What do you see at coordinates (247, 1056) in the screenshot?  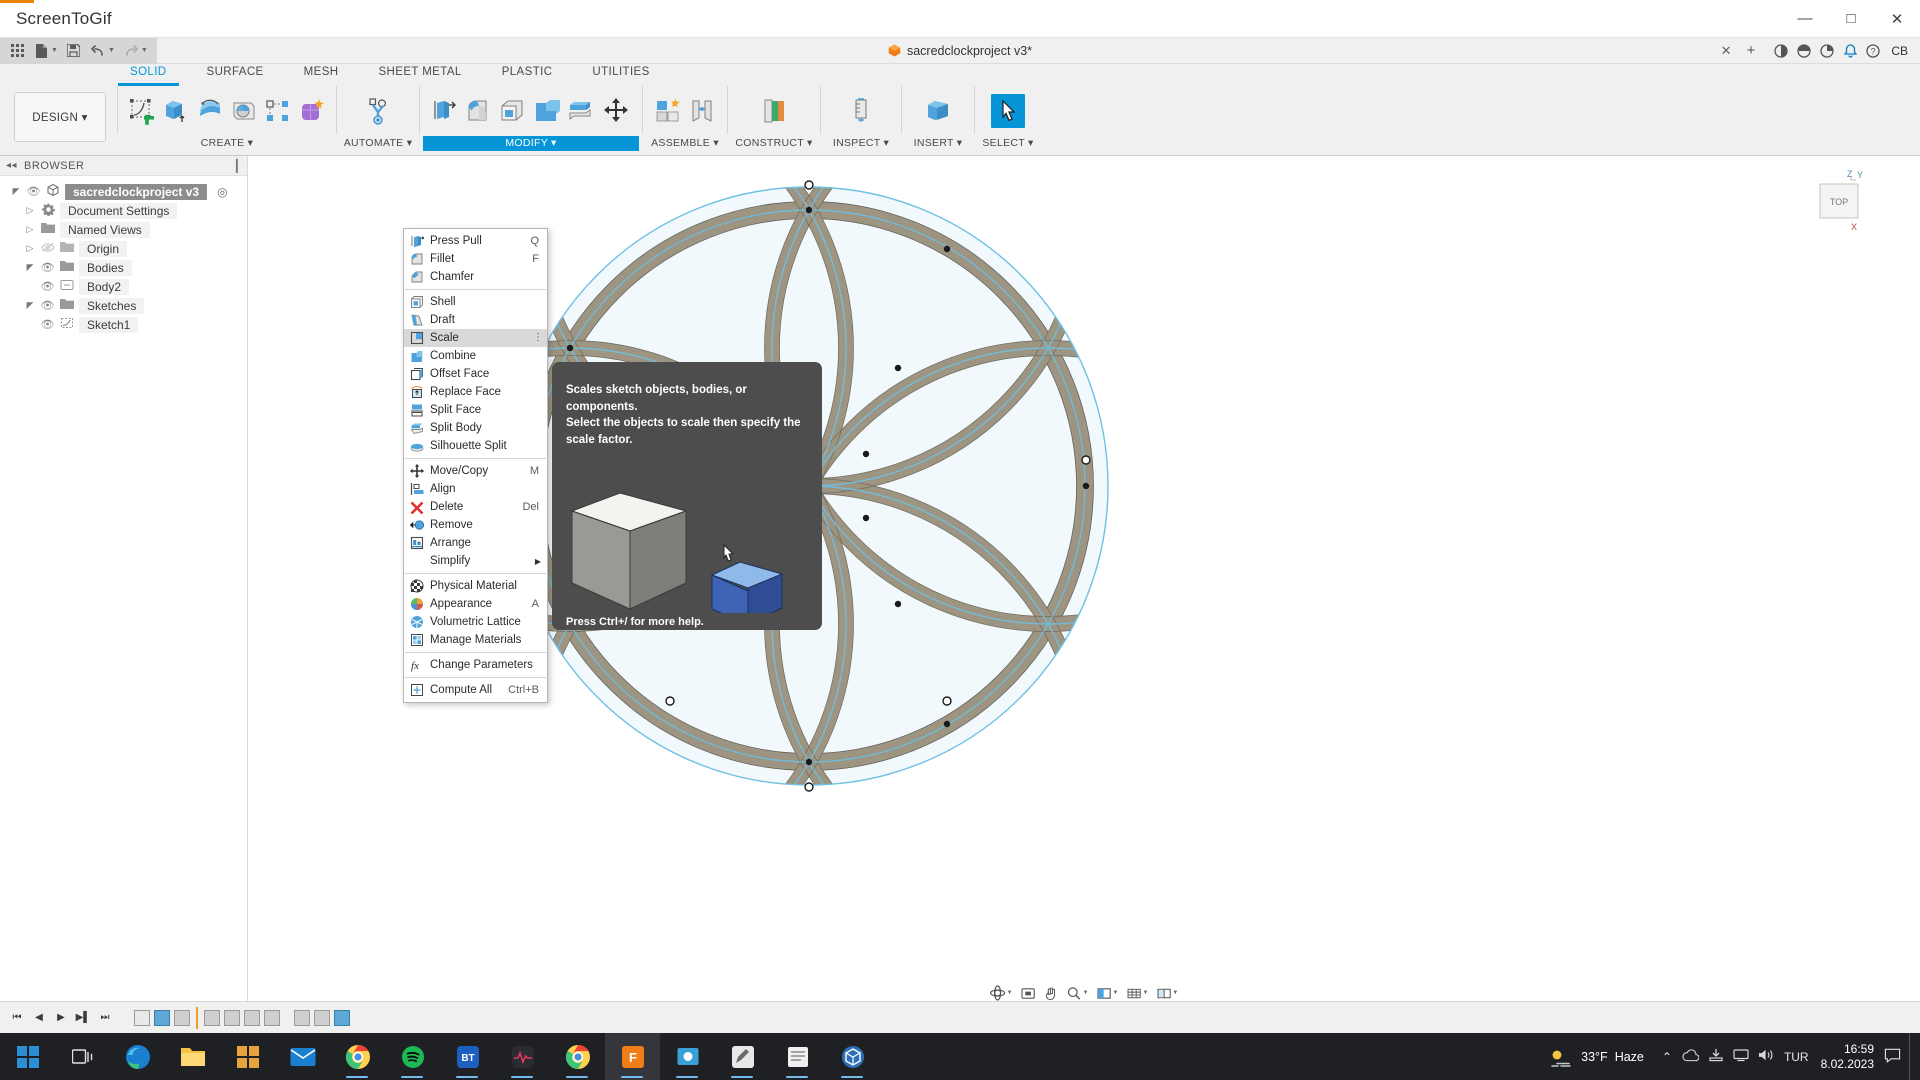 I see `microsoft-store-icon` at bounding box center [247, 1056].